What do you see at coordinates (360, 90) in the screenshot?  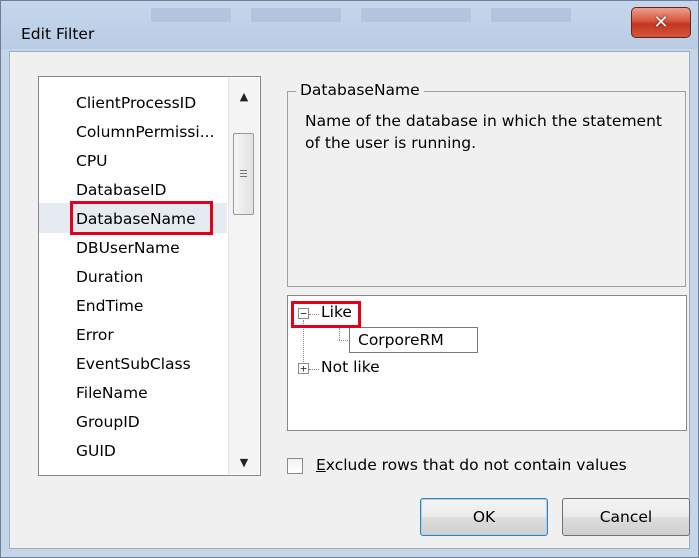 I see `description-title: DatabaseName` at bounding box center [360, 90].